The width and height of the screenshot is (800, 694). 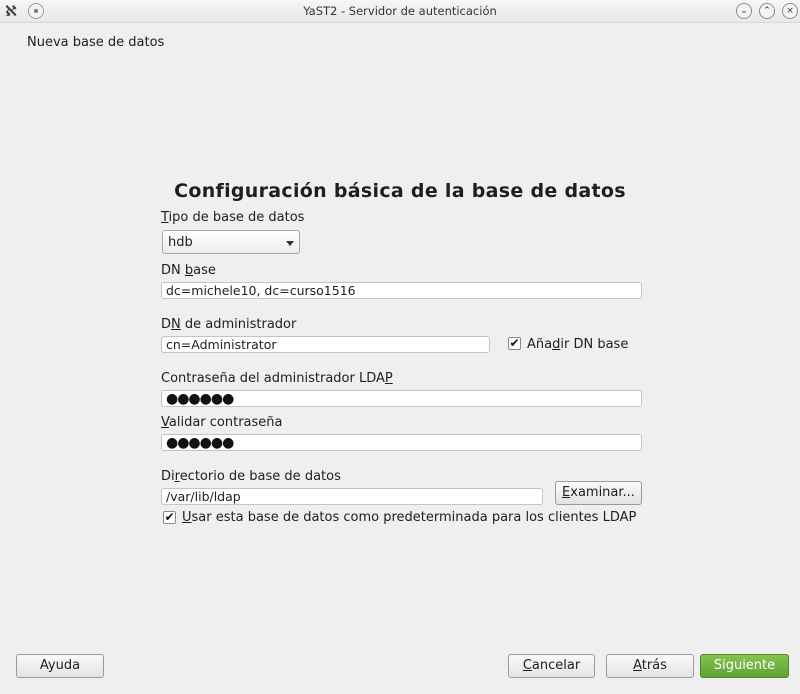 What do you see at coordinates (551, 666) in the screenshot?
I see `cancel-button: Cancelar` at bounding box center [551, 666].